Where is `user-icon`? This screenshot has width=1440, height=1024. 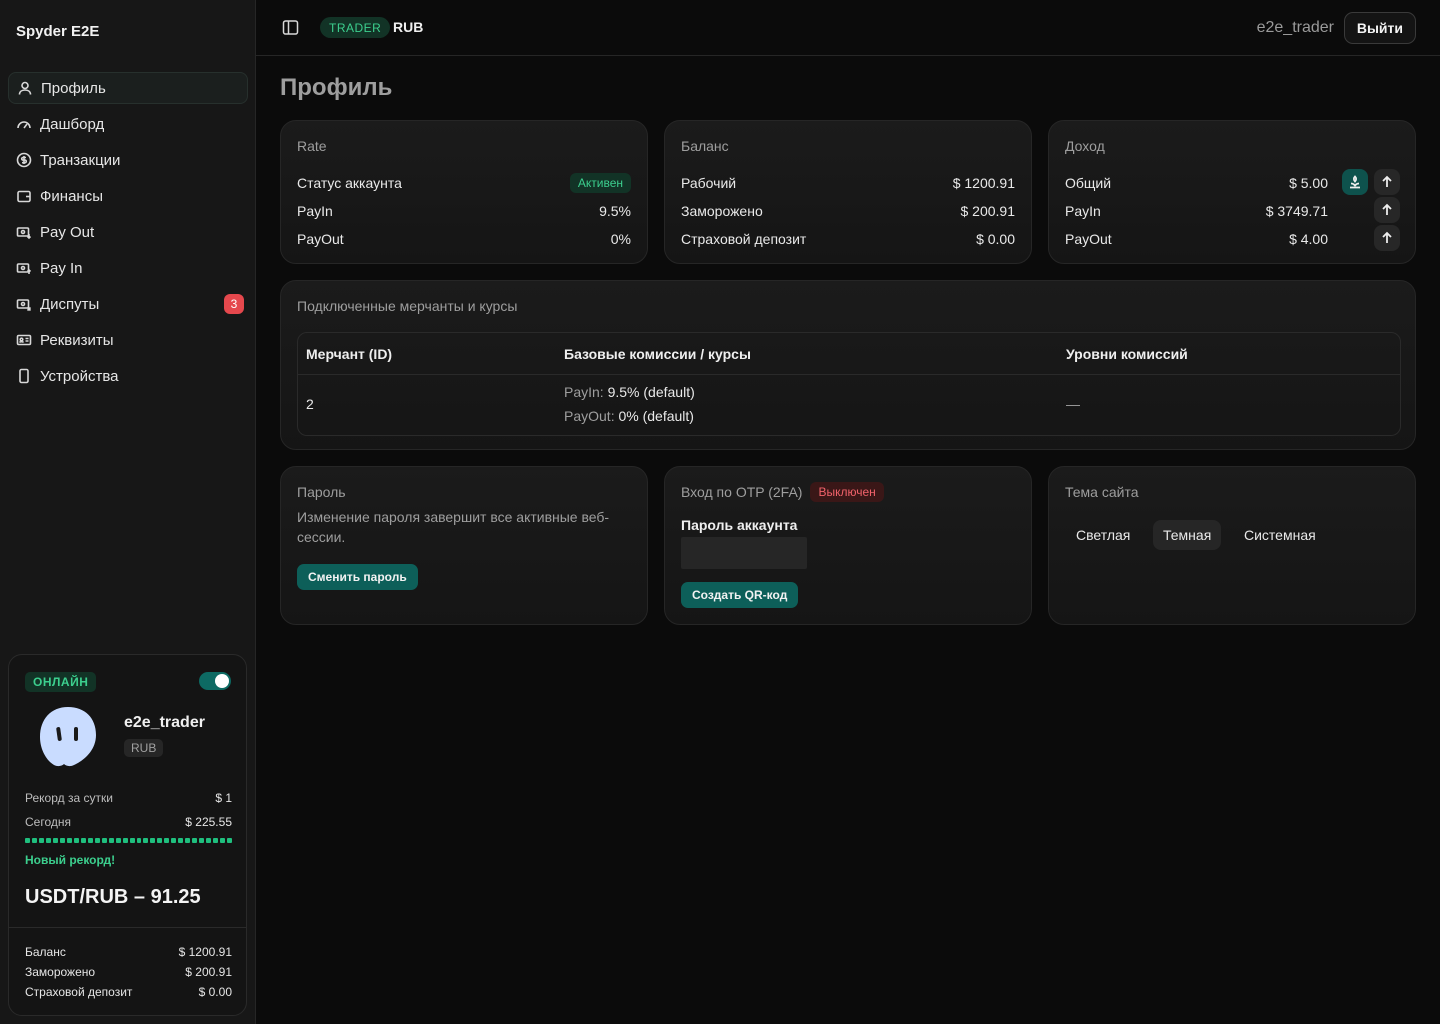 user-icon is located at coordinates (25, 88).